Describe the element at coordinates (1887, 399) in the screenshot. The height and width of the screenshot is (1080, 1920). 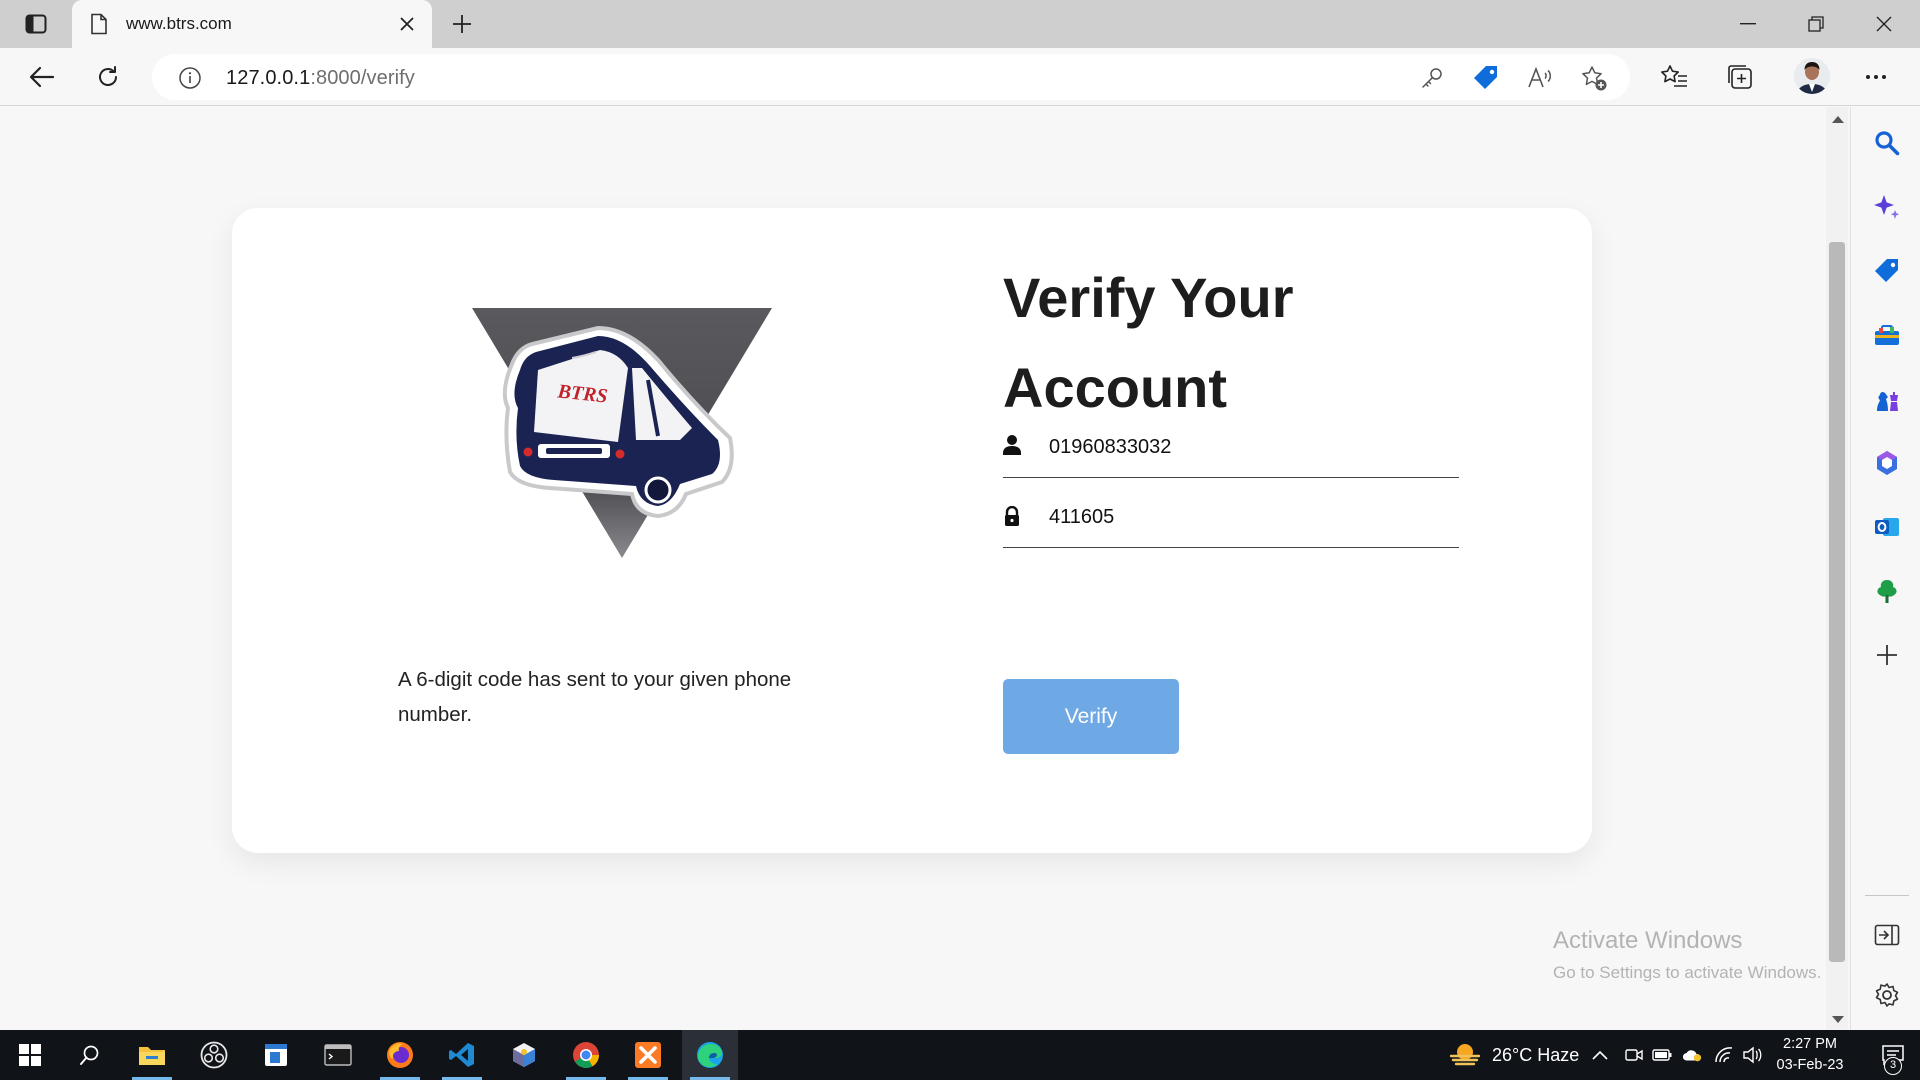
I see `sidebar-games-button` at that location.